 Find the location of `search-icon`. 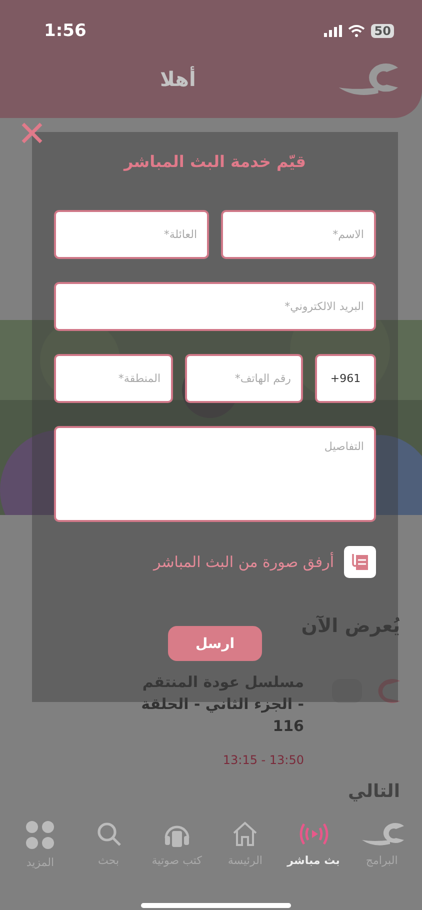

search-icon is located at coordinates (108, 834).